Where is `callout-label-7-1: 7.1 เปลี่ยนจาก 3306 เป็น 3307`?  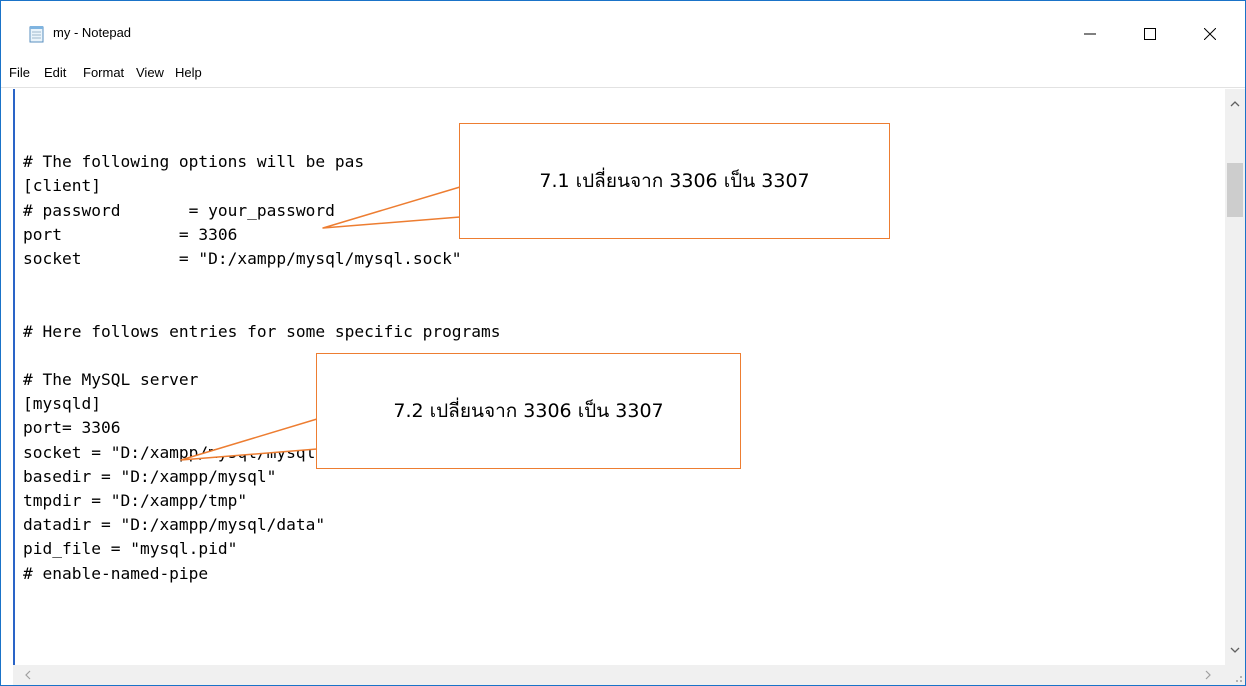 callout-label-7-1: 7.1 เปลี่ยนจาก 3306 เป็น 3307 is located at coordinates (674, 181).